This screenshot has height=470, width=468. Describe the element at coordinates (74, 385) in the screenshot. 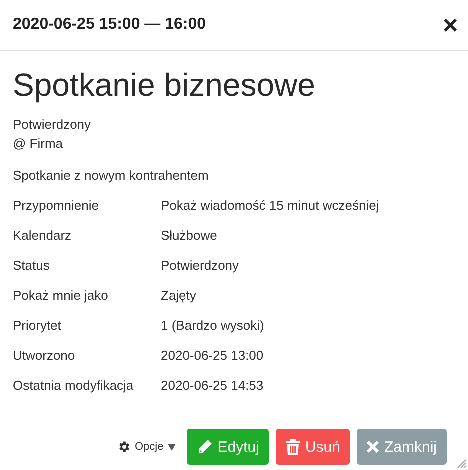

I see `detail-label: Ostatnia modyfikacja` at that location.